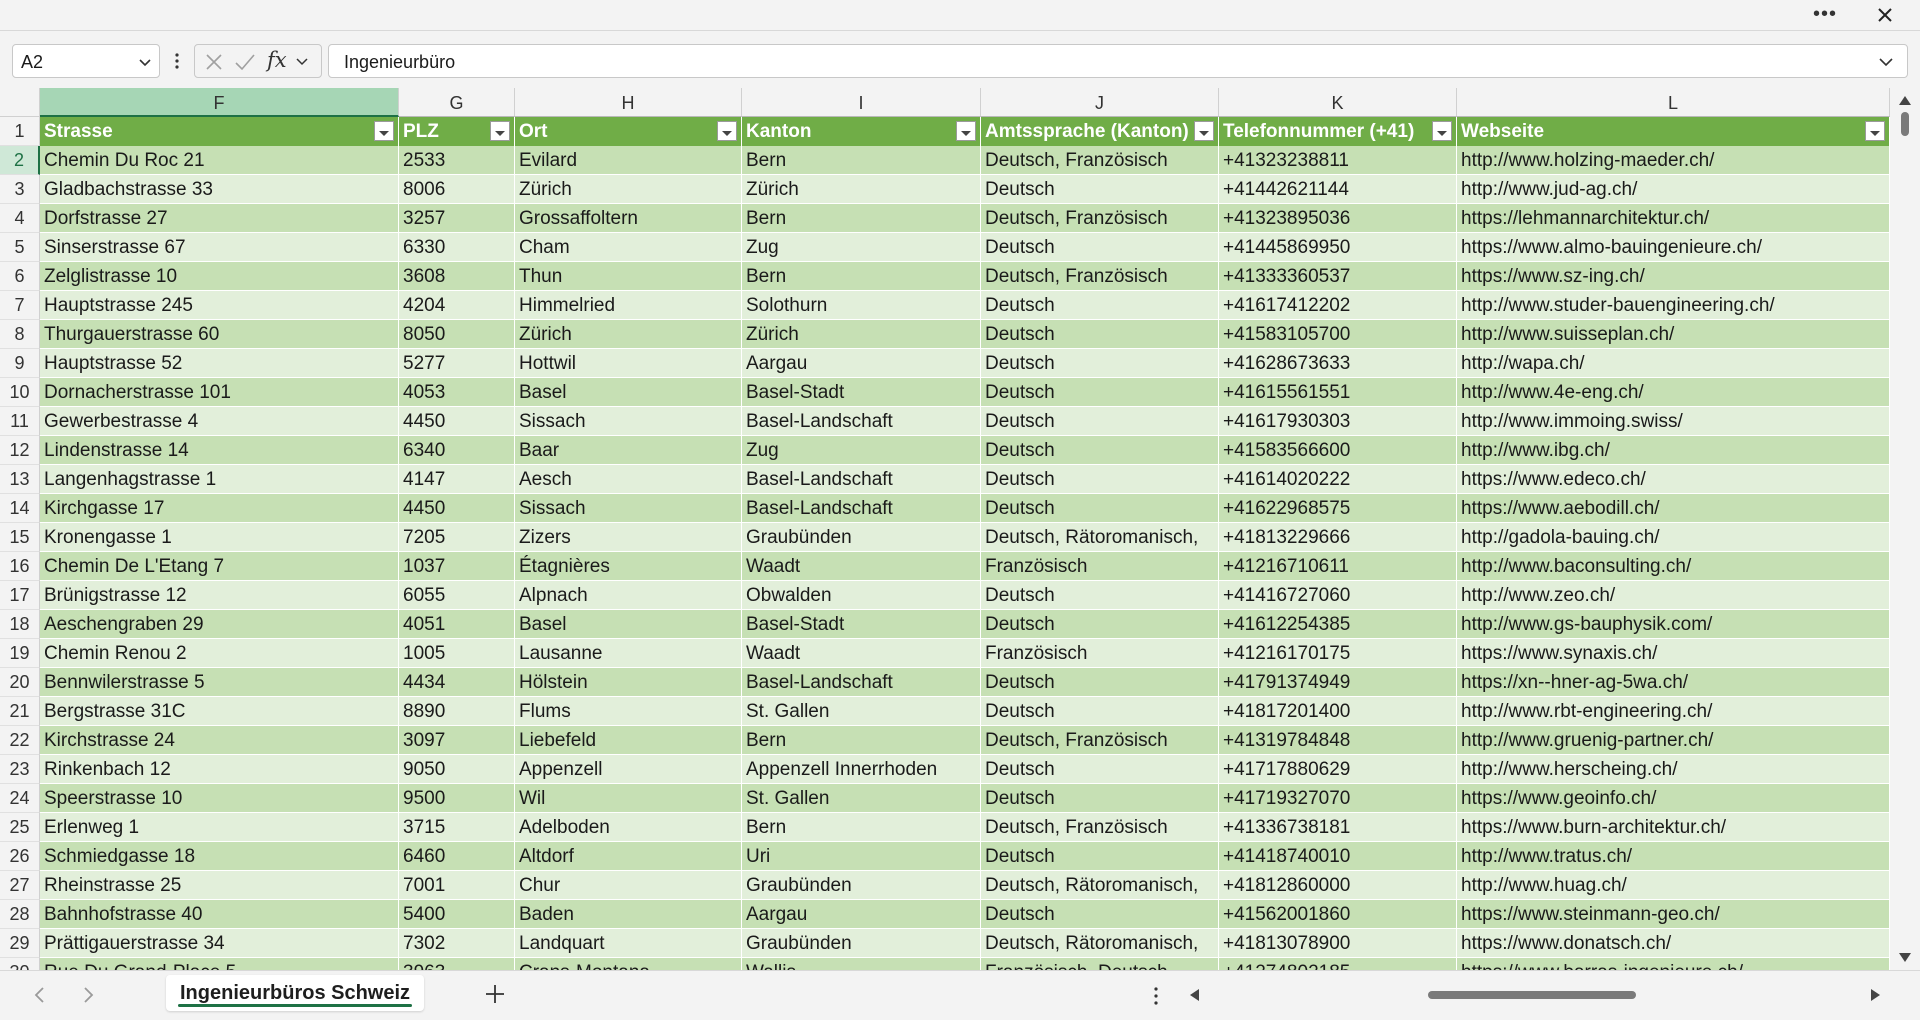  Describe the element at coordinates (1118, 61) in the screenshot. I see `formula-input: Ingenieurbüro` at that location.